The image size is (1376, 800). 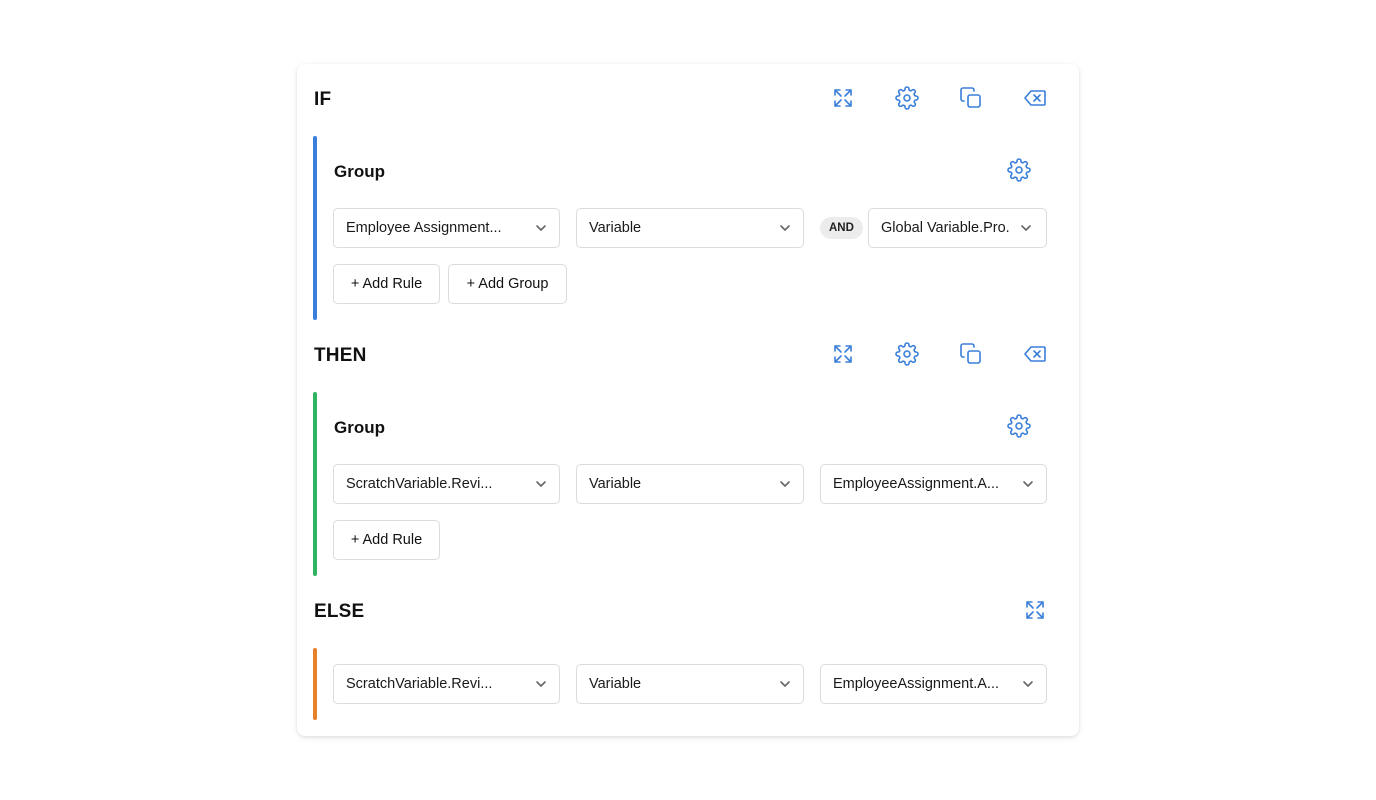 I want to click on then-expand-button, so click(x=843, y=356).